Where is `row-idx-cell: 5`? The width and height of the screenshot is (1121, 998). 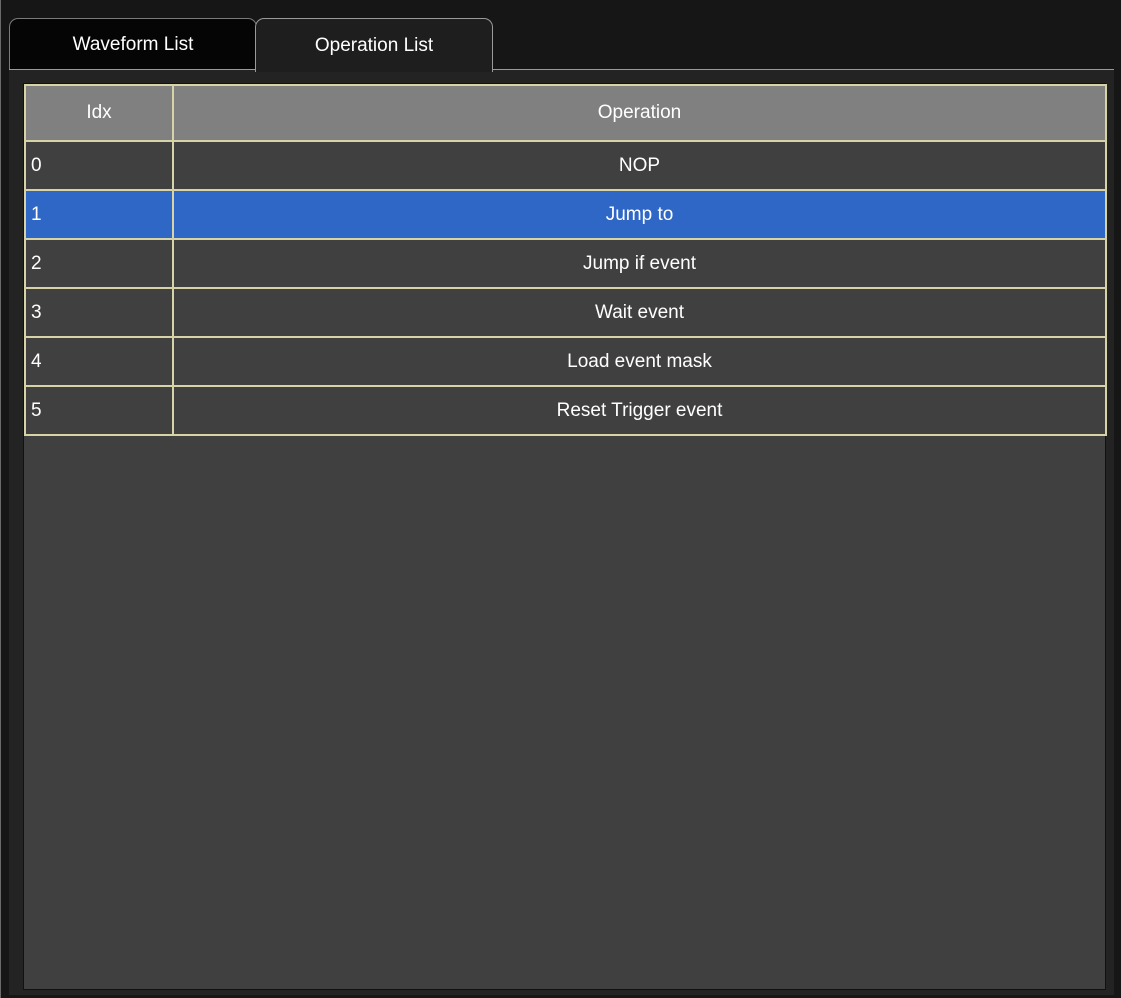
row-idx-cell: 5 is located at coordinates (99, 410).